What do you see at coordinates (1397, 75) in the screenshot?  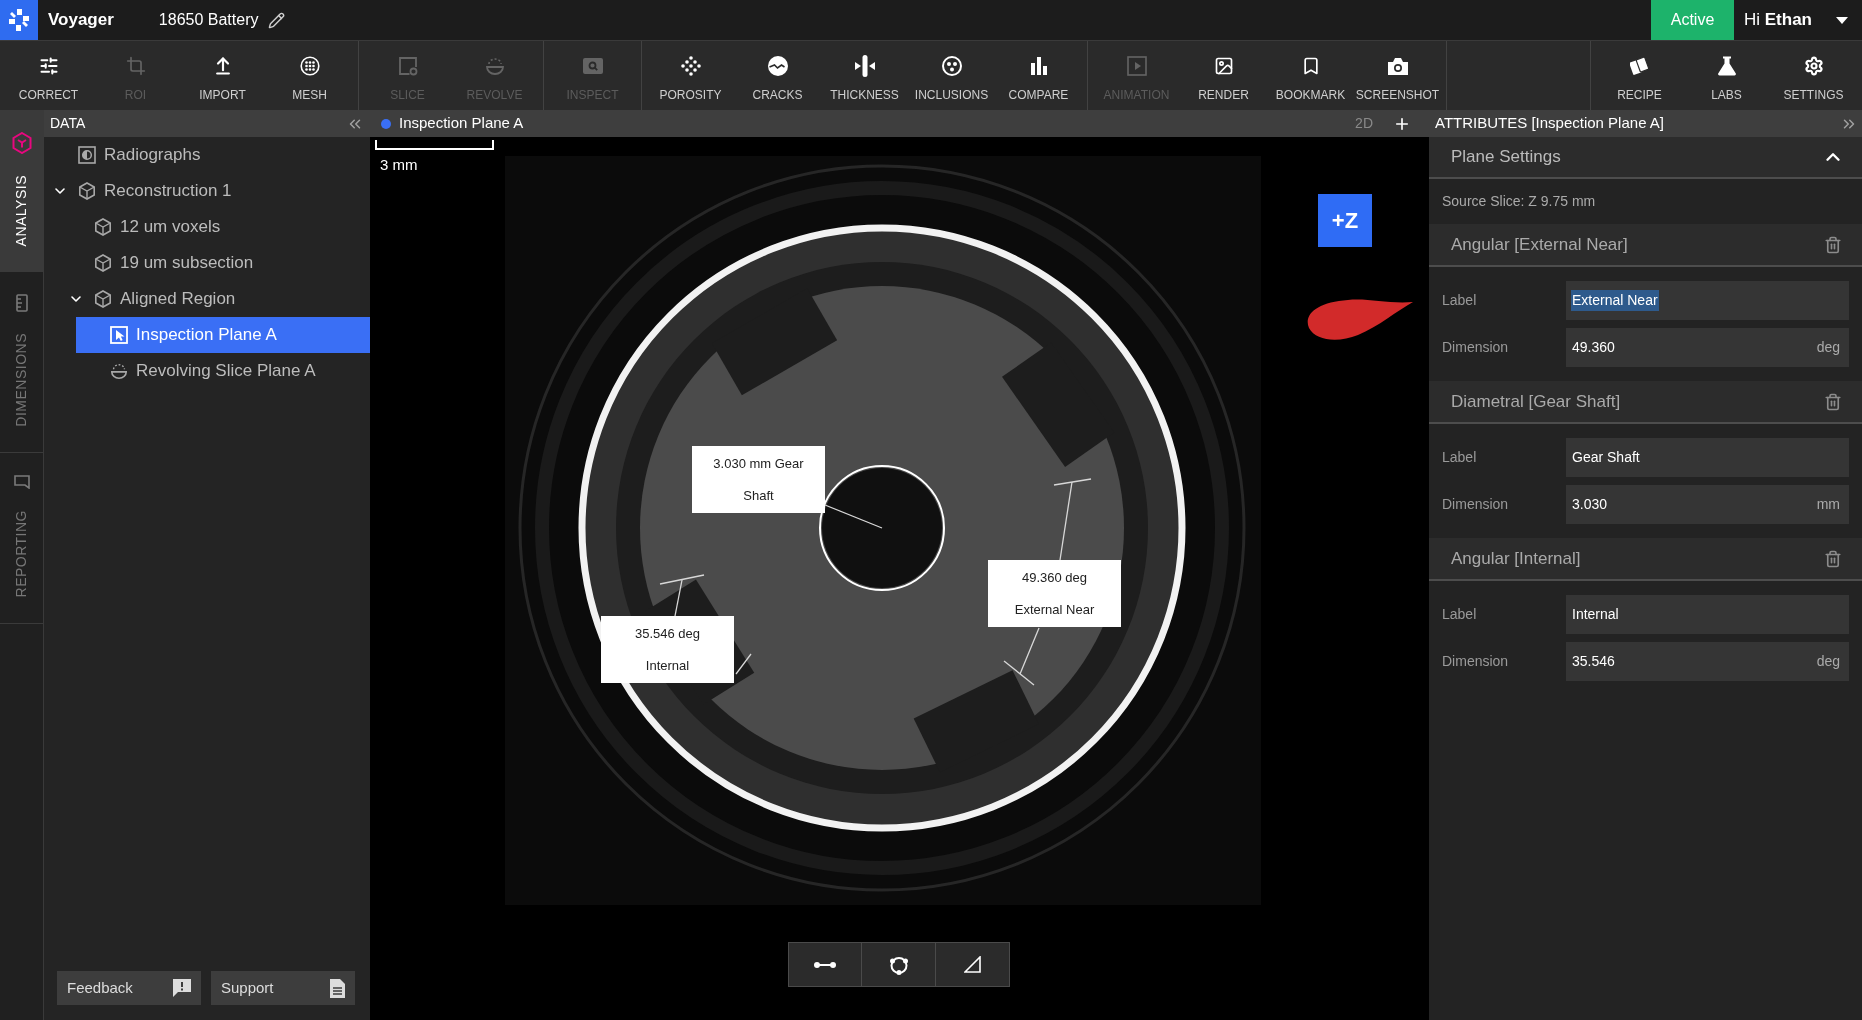 I see `toolbar-button: SCREENSHOT` at bounding box center [1397, 75].